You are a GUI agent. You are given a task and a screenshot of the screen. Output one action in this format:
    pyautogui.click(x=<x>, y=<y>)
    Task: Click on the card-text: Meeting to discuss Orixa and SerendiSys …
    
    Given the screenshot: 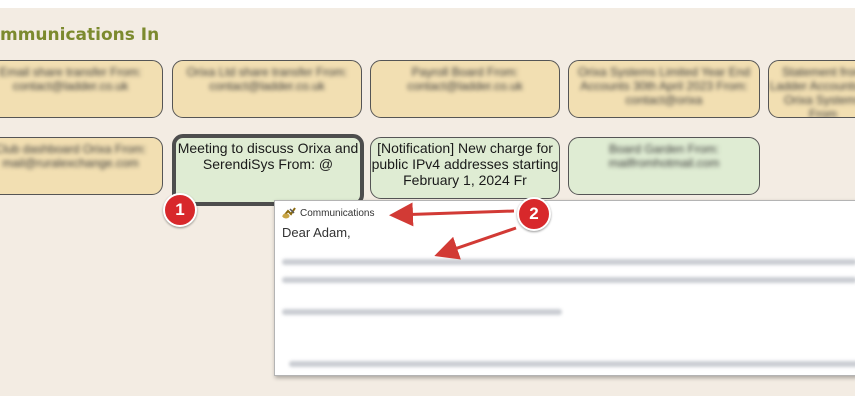 What is the action you would take?
    pyautogui.click(x=268, y=156)
    